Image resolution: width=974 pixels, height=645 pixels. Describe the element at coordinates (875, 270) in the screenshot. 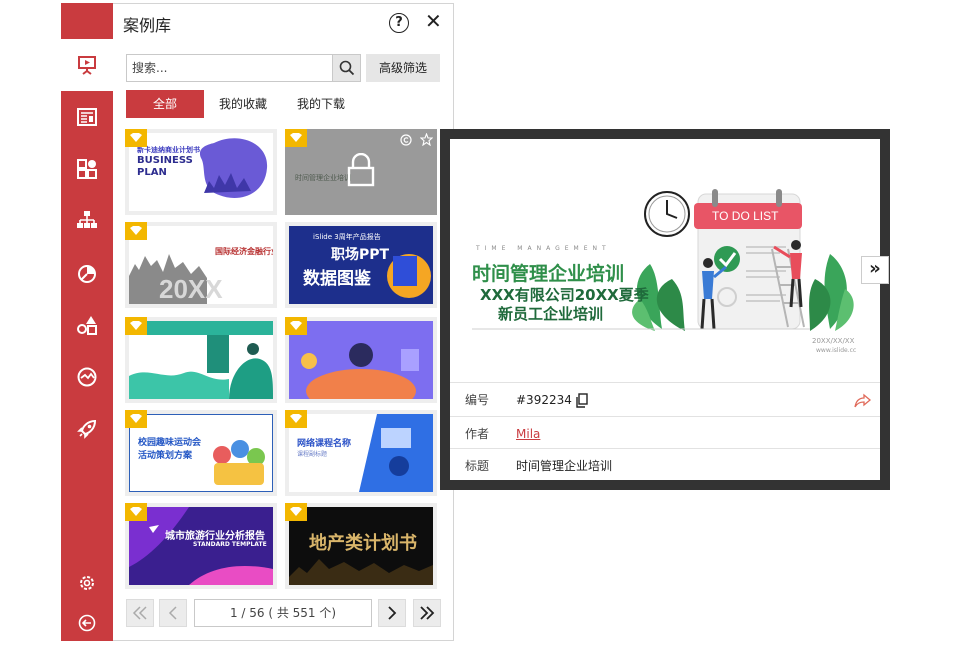

I see `next-preview-button: »` at that location.